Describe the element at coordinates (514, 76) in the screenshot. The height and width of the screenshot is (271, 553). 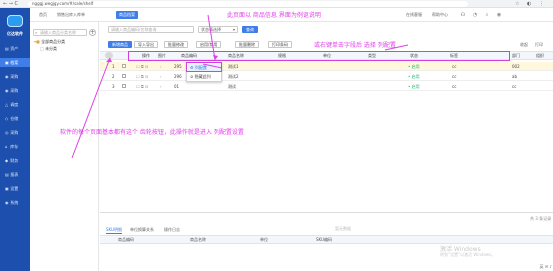
I see `row-org: ab` at that location.